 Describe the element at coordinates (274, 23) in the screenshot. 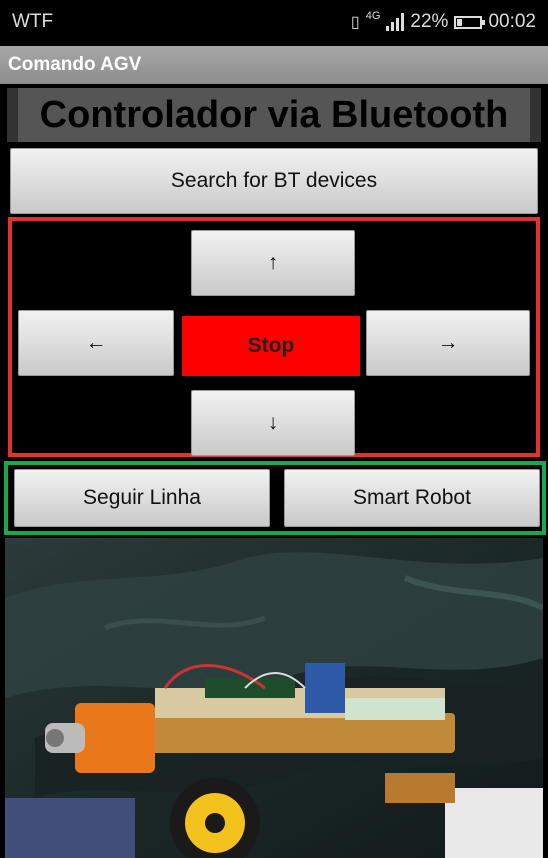

I see `status-bar: WTF ▯ 4G 22% 00:02` at that location.